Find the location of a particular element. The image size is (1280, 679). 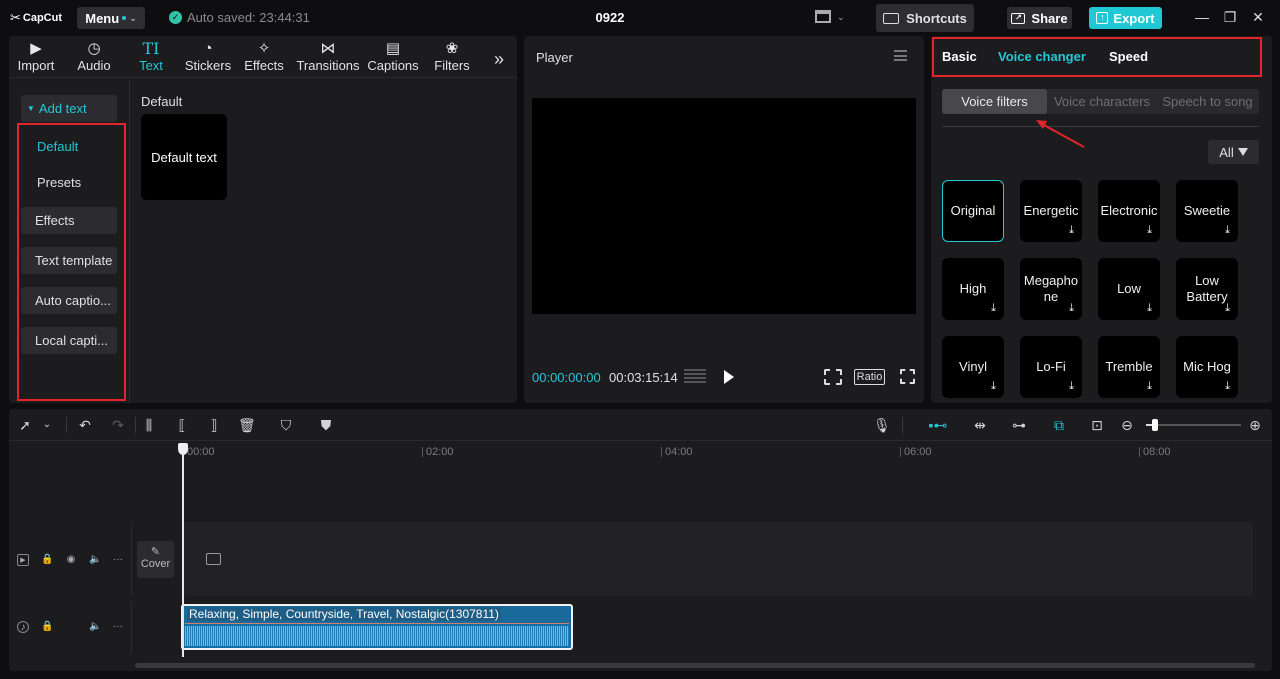

zoom-out-icon: ⊖ is located at coordinates (1127, 425).